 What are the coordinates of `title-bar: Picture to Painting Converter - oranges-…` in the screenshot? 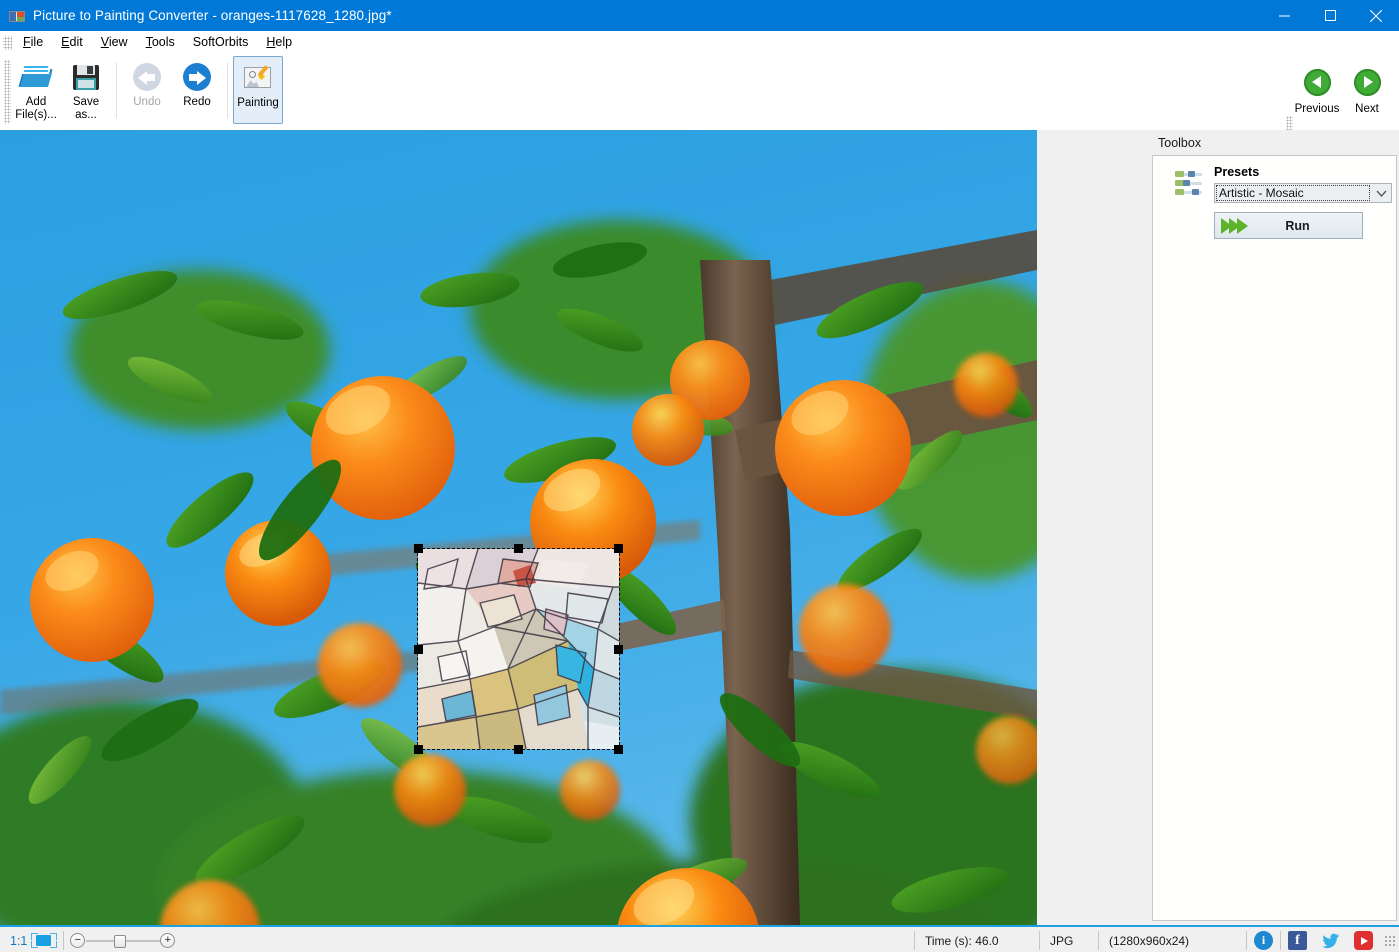 It's located at (699, 15).